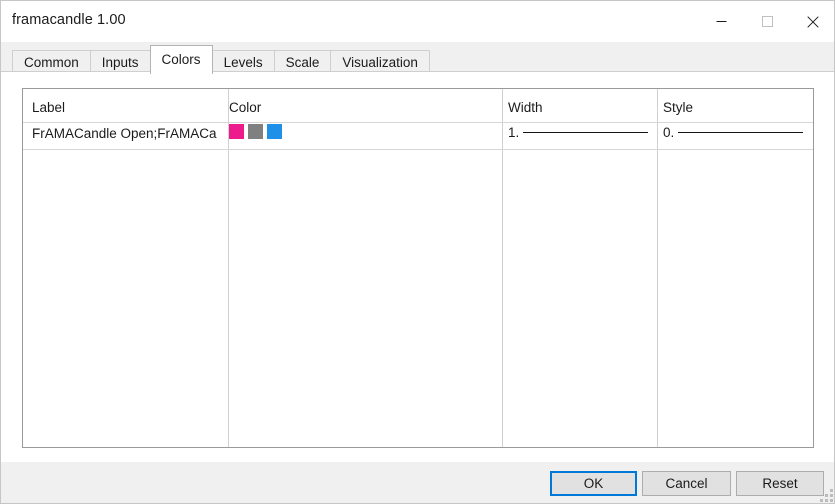 This screenshot has height=504, width=835. Describe the element at coordinates (418, 122) in the screenshot. I see `header-separator` at that location.